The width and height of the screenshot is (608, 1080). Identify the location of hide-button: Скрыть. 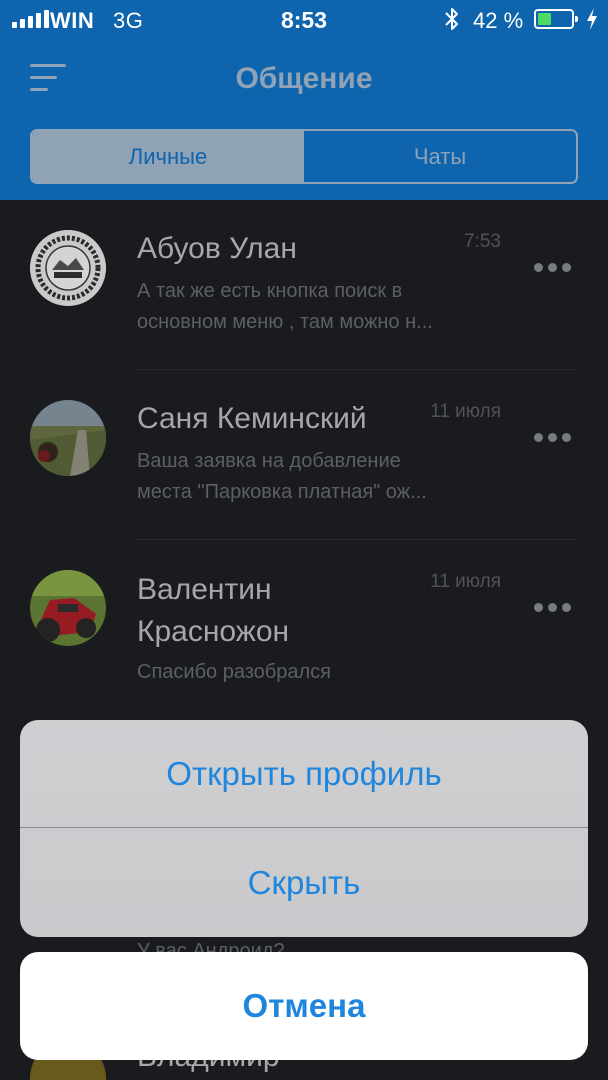
(304, 883).